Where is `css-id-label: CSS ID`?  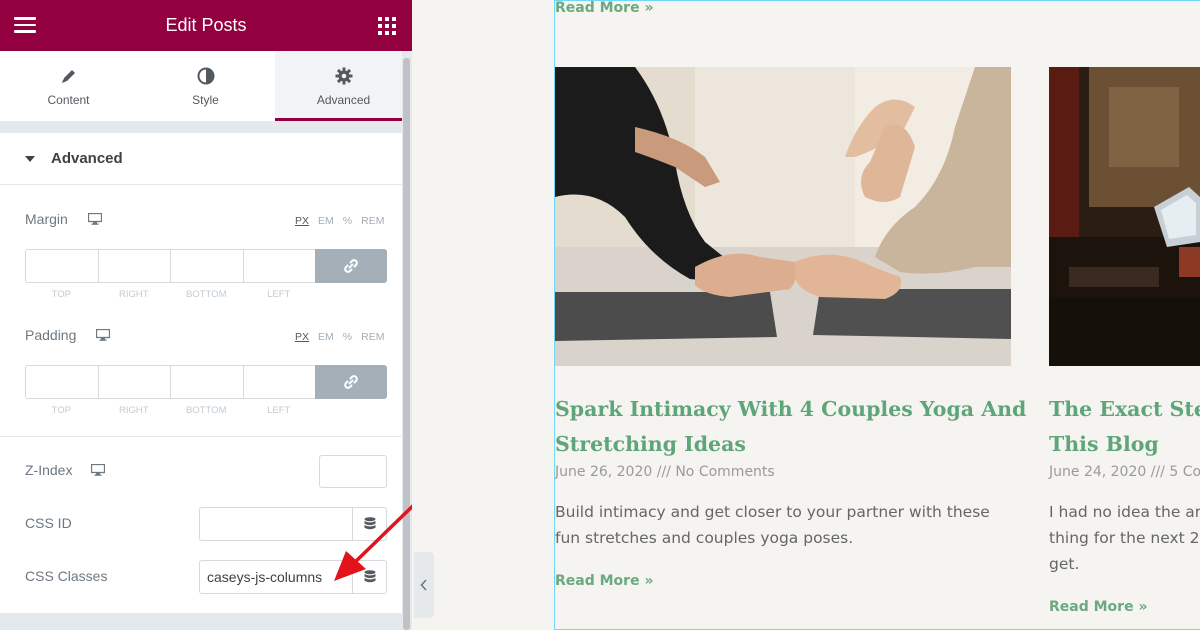
css-id-label: CSS ID is located at coordinates (48, 523).